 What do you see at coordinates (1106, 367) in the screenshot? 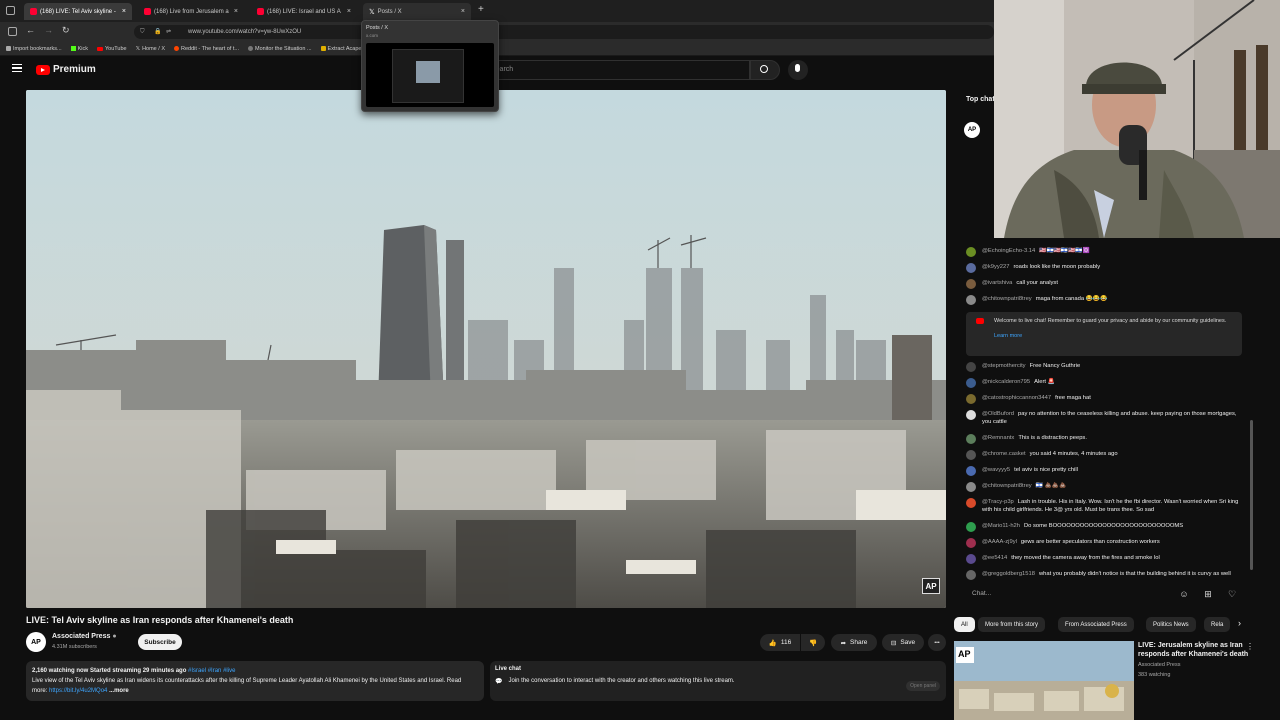
I see `chat-message: @stepmothercity Free Nancy Guthrie` at bounding box center [1106, 367].